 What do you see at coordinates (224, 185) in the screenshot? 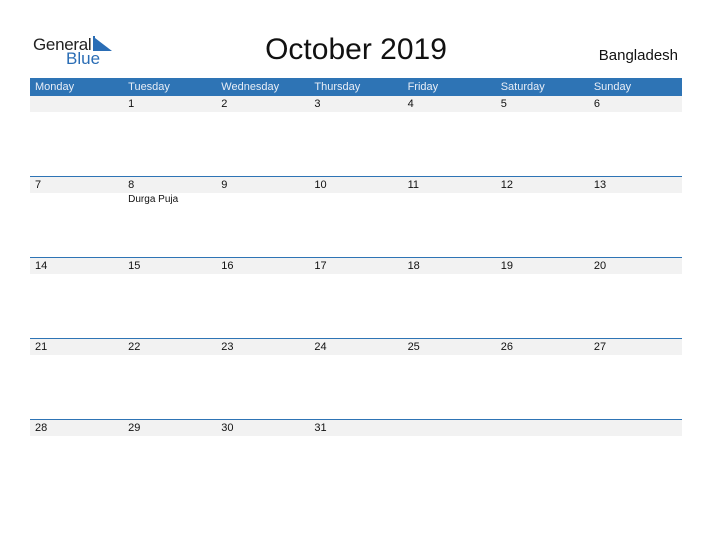
I see `day-number: 9` at bounding box center [224, 185].